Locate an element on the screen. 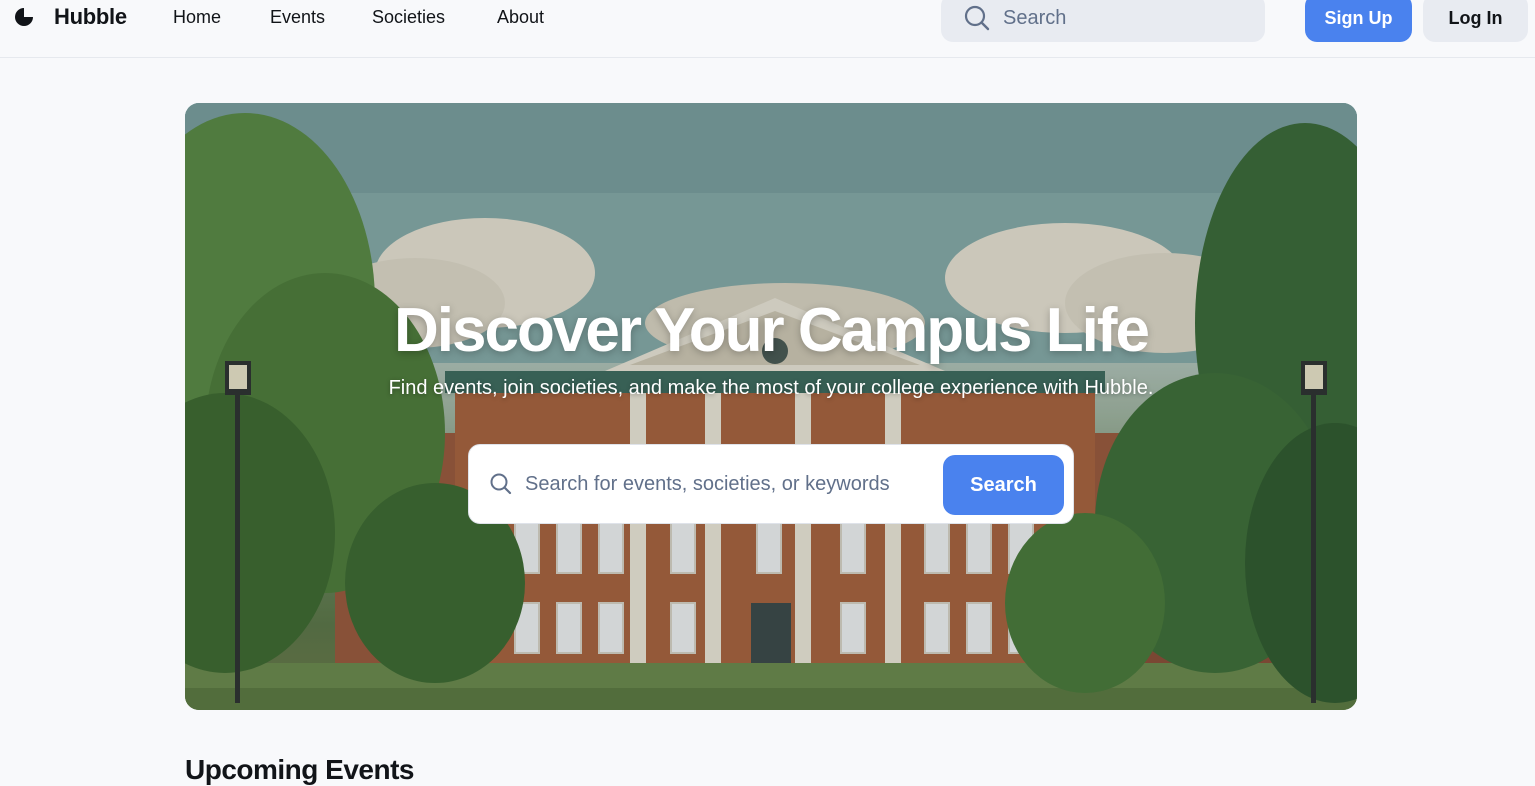 This screenshot has width=1535, height=786. nav-link-societies: Societies is located at coordinates (408, 17).